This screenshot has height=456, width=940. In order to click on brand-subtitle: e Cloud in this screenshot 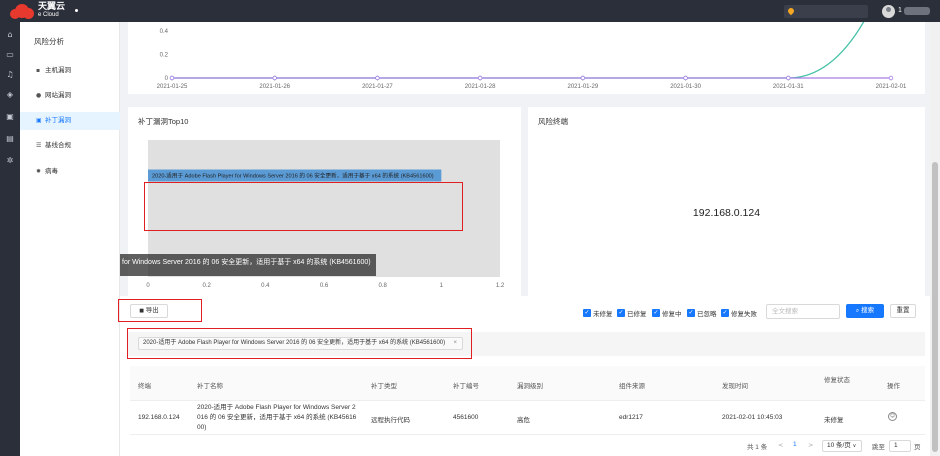, I will do `click(48, 15)`.